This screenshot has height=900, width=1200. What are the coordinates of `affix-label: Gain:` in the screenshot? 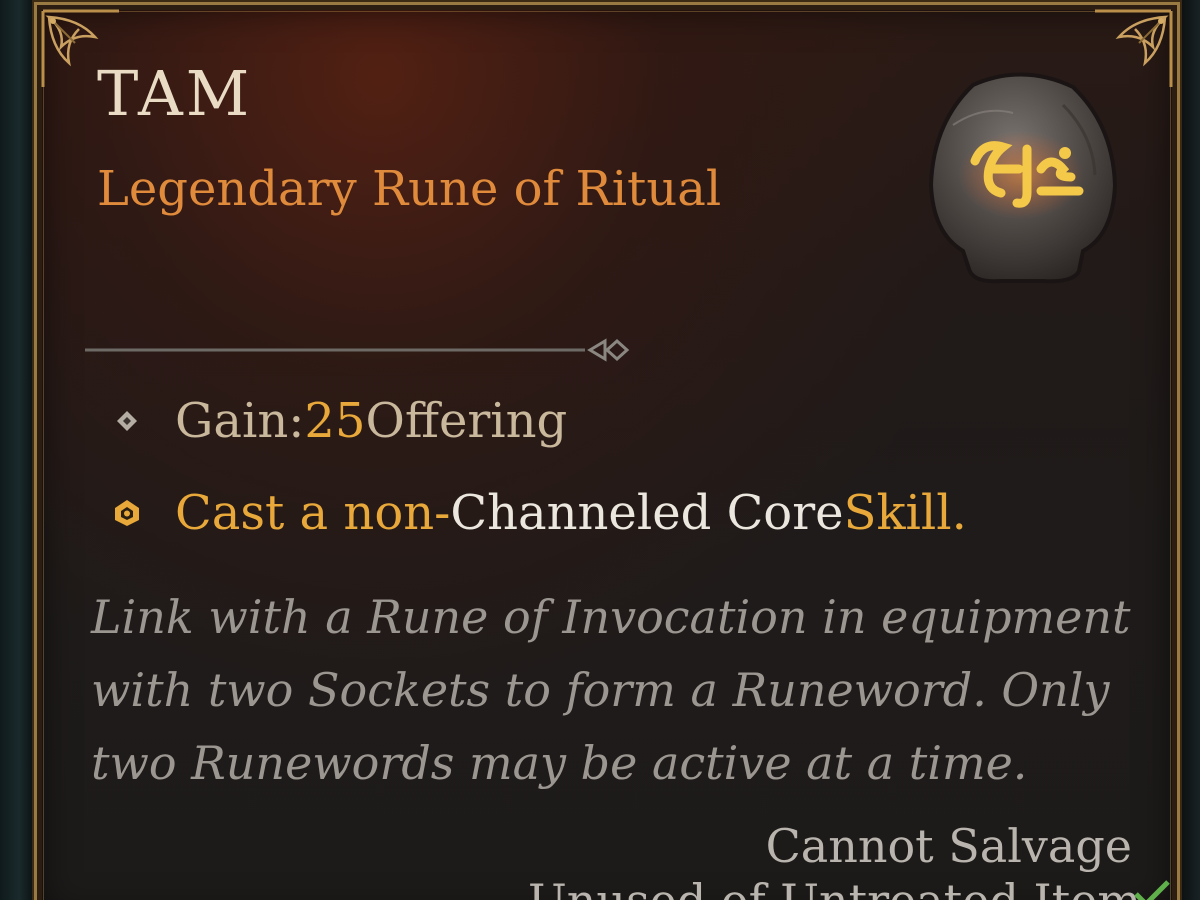 It's located at (240, 421).